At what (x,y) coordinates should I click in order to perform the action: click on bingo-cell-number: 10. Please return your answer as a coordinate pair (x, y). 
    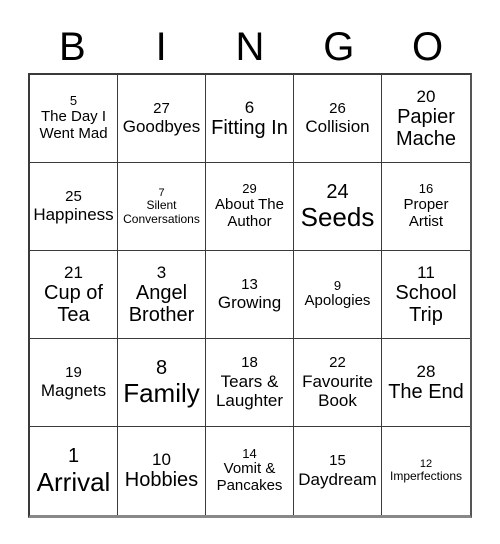
    Looking at the image, I should click on (161, 460).